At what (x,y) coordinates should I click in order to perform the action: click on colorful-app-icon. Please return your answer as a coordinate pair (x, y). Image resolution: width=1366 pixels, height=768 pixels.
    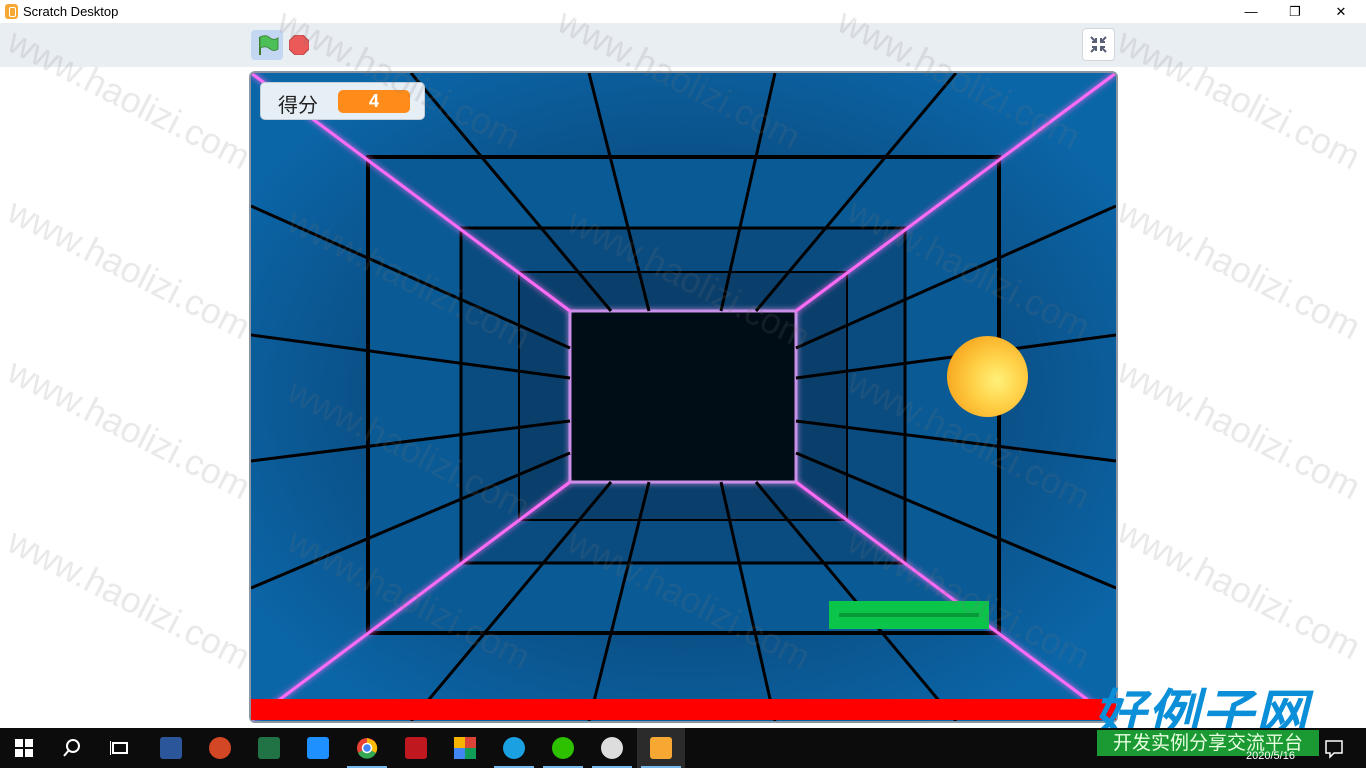
    Looking at the image, I should click on (465, 748).